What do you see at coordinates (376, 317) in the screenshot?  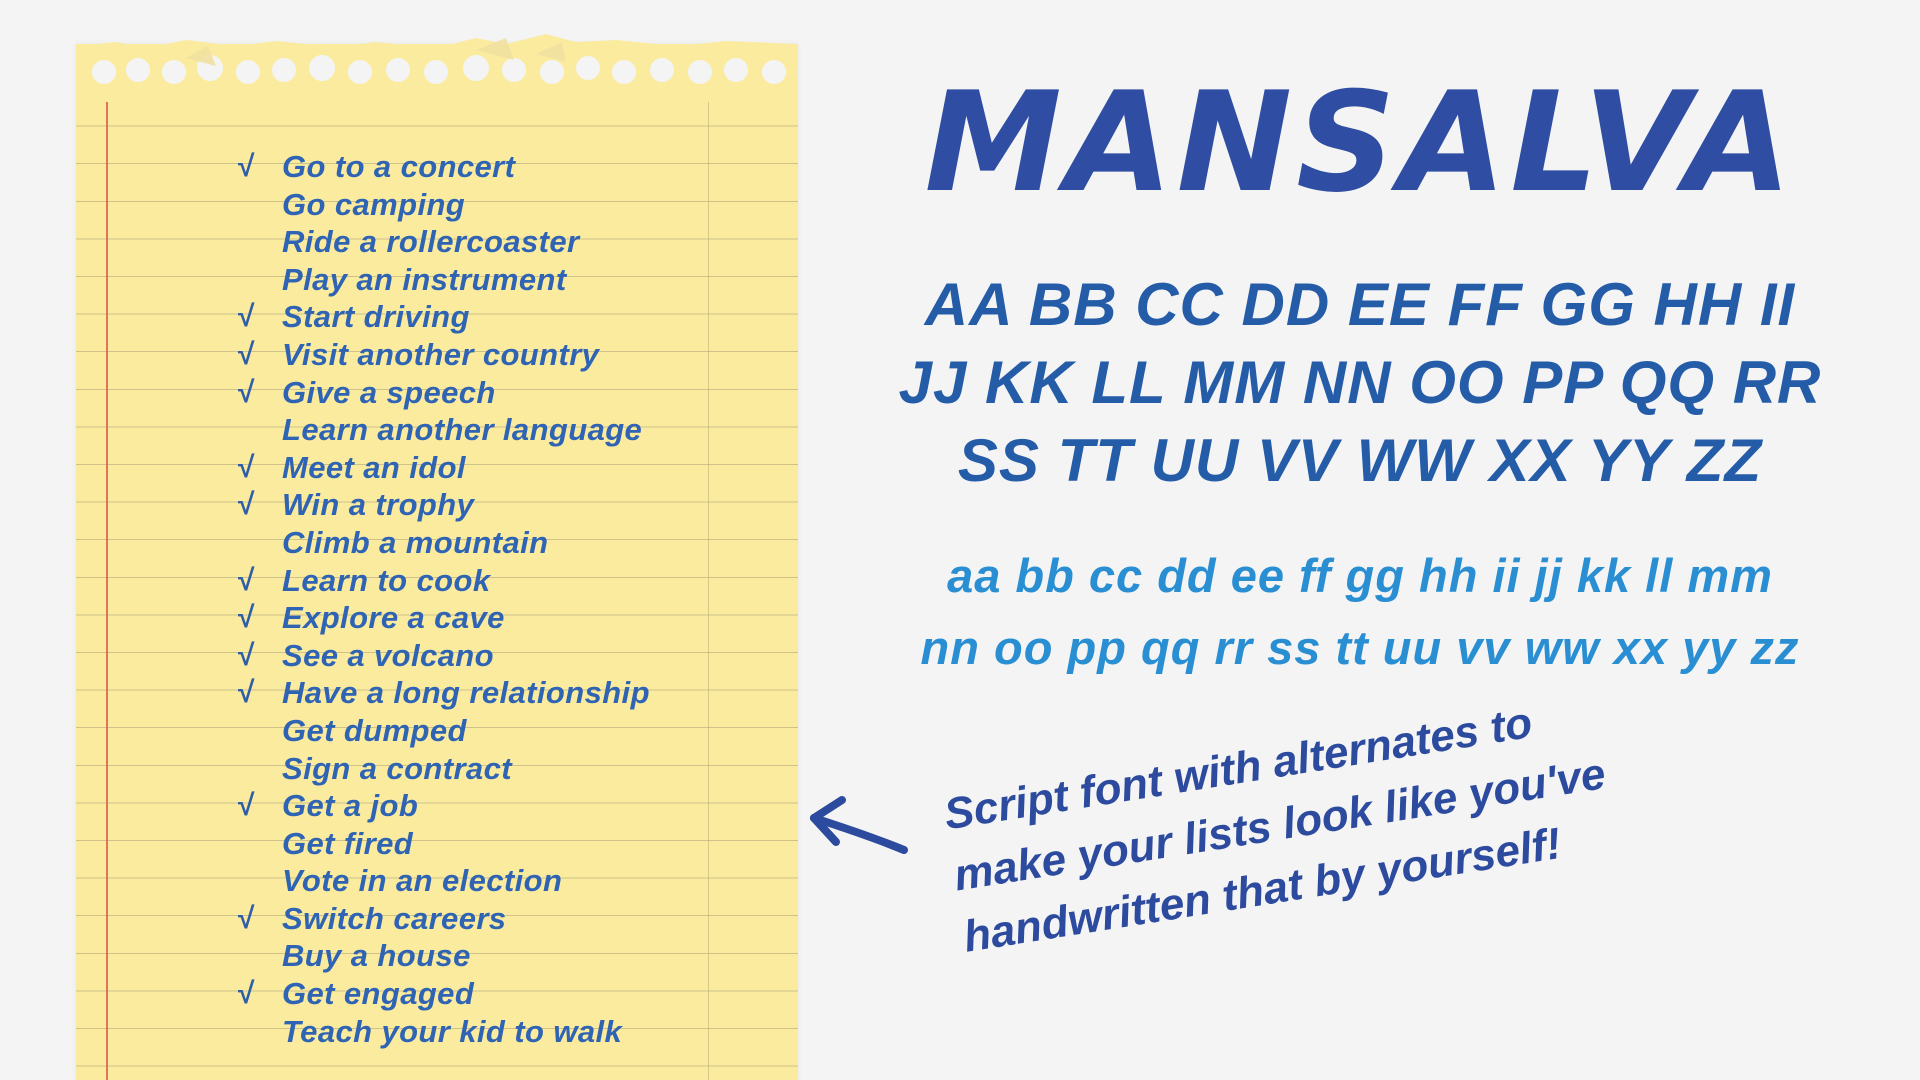 I see `list-item-text: Start driving` at bounding box center [376, 317].